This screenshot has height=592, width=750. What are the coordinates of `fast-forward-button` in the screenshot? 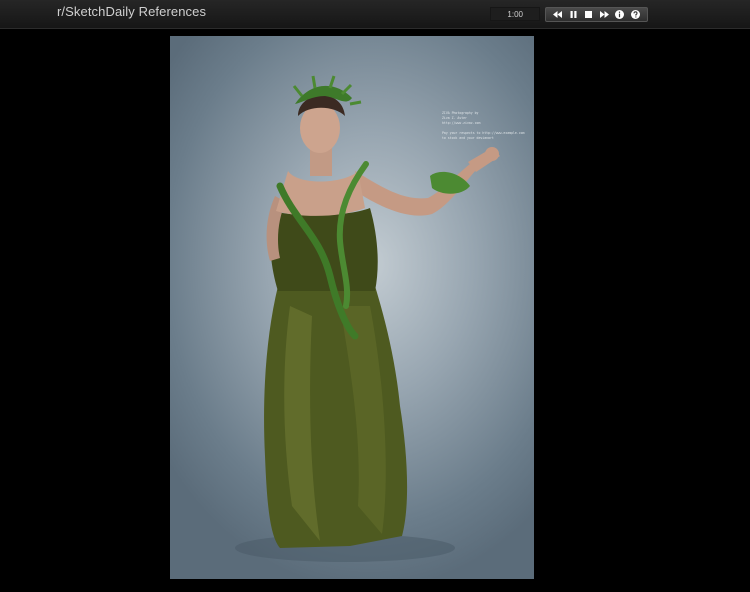 It's located at (604, 14).